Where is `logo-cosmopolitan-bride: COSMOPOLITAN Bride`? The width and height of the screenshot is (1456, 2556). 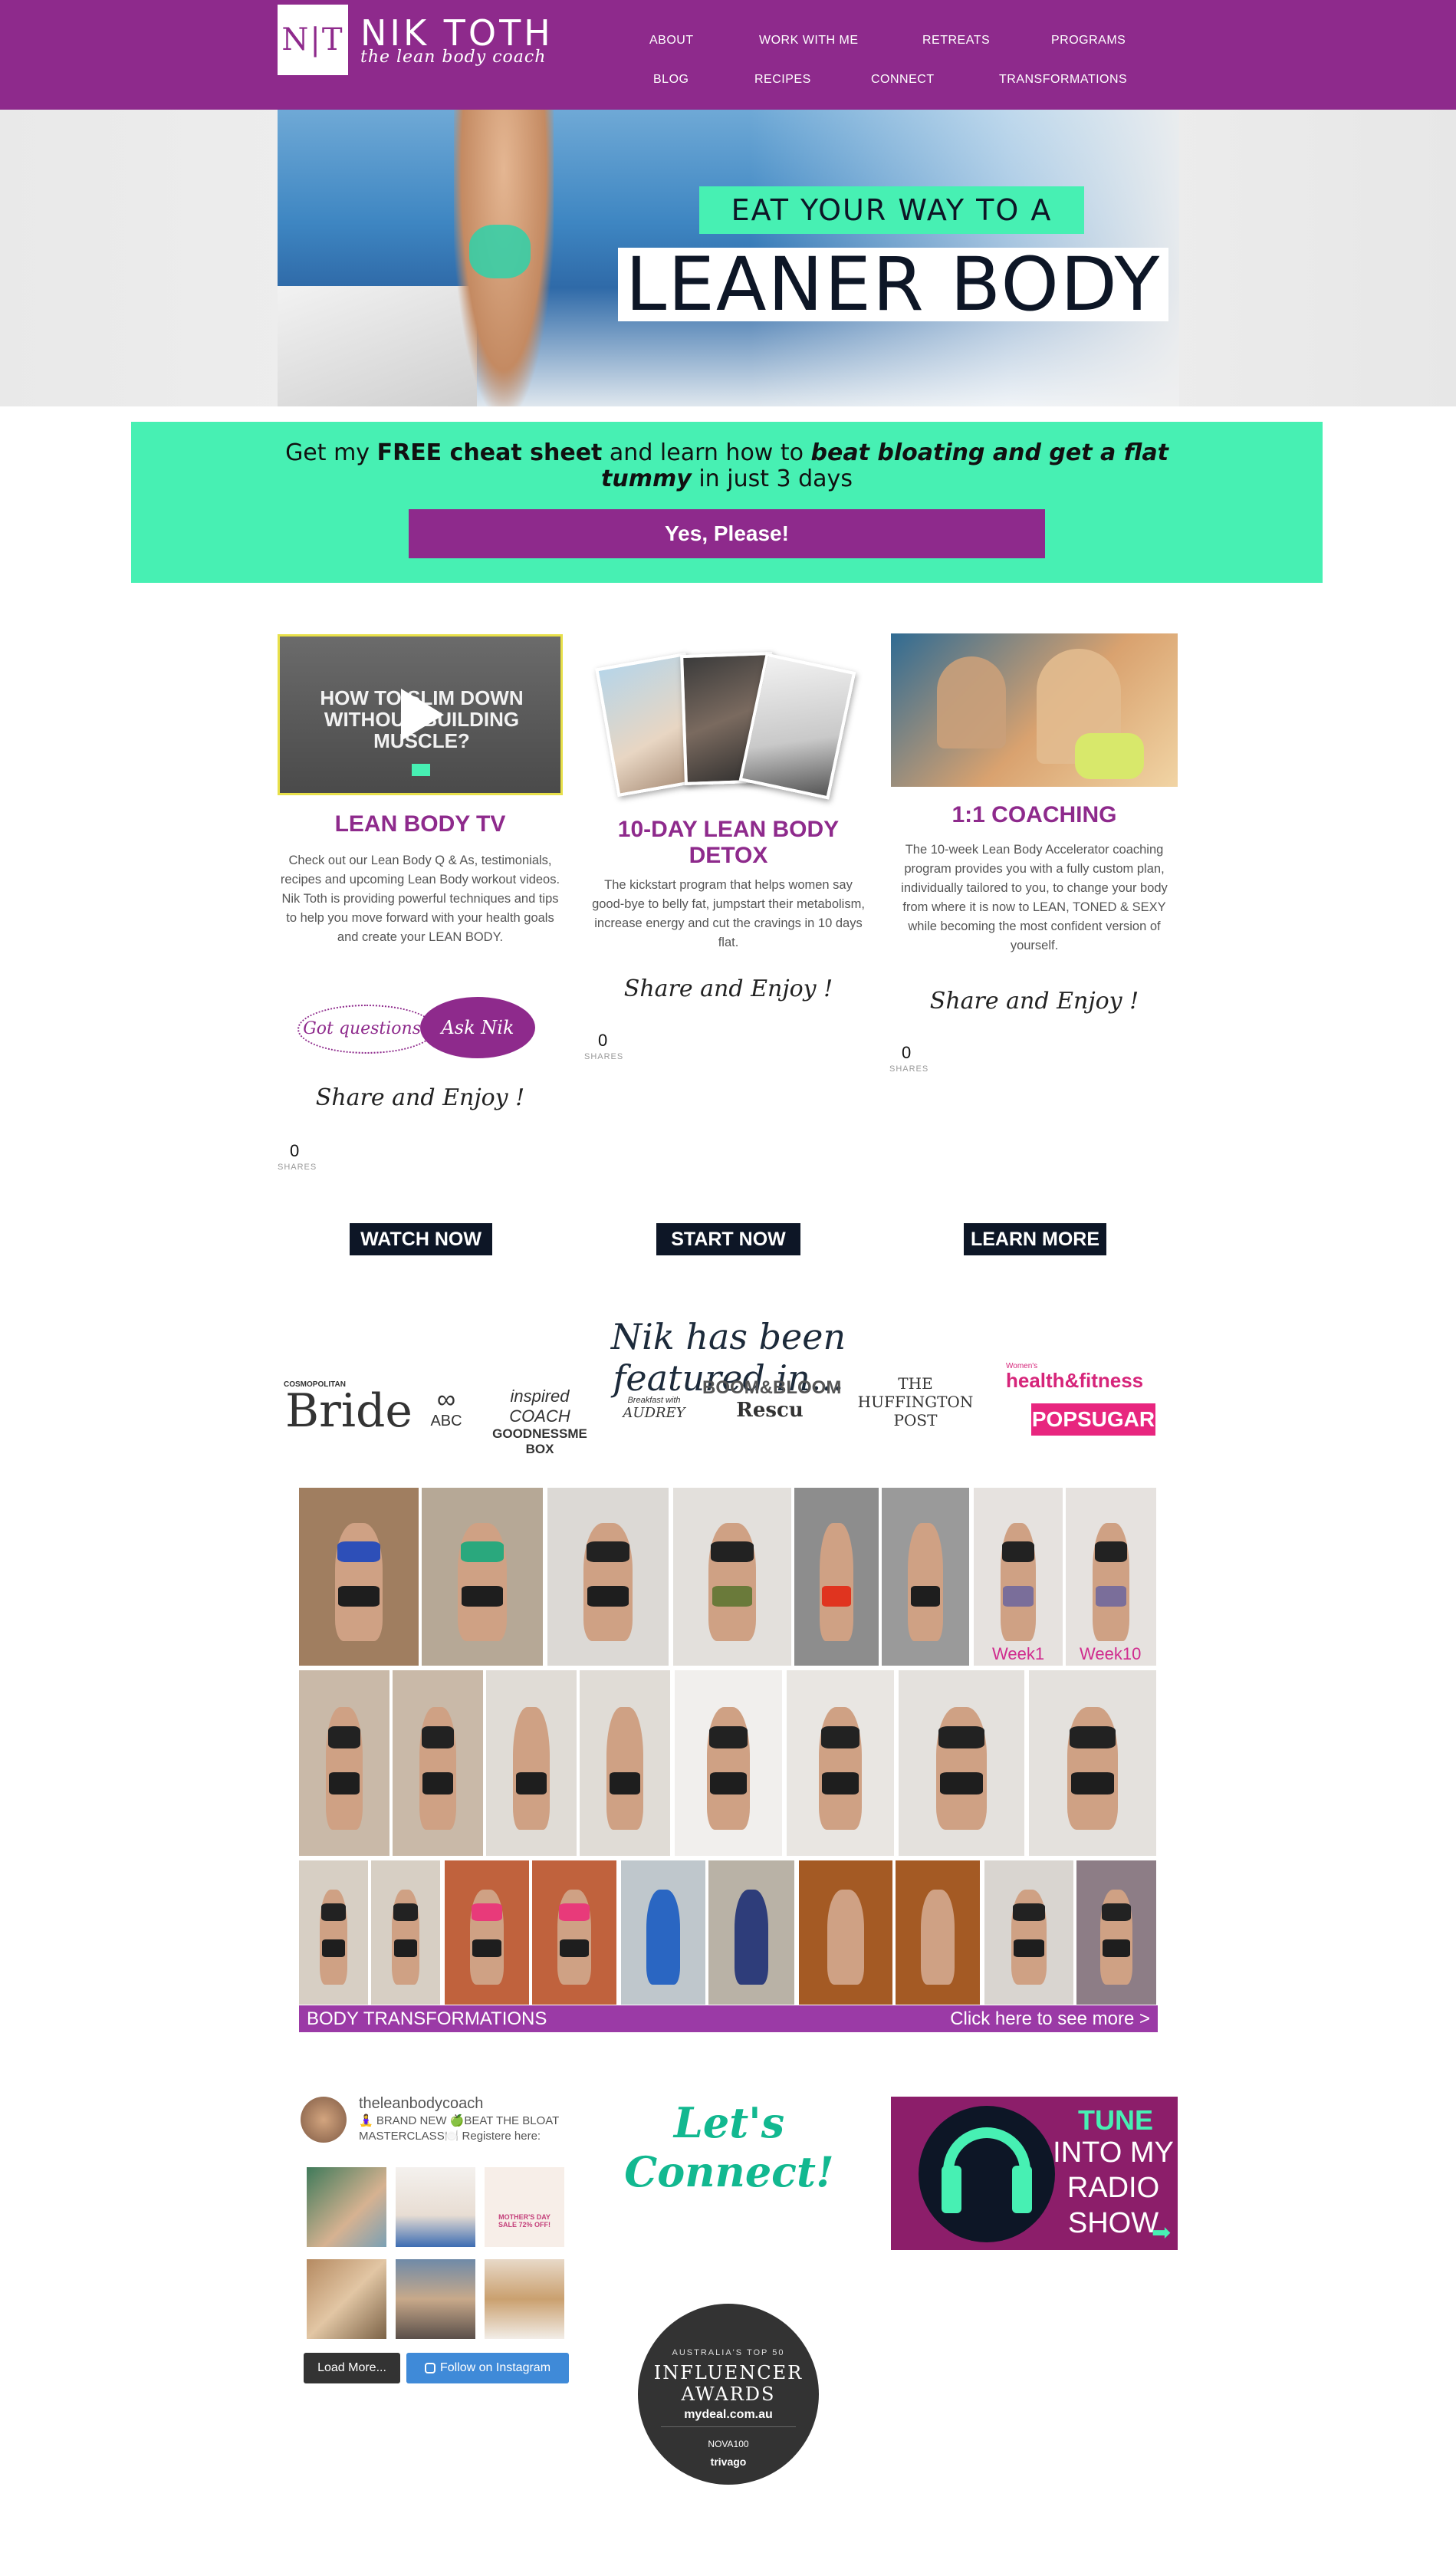
logo-cosmopolitan-bride: COSMOPOLITAN Bride is located at coordinates (349, 1409).